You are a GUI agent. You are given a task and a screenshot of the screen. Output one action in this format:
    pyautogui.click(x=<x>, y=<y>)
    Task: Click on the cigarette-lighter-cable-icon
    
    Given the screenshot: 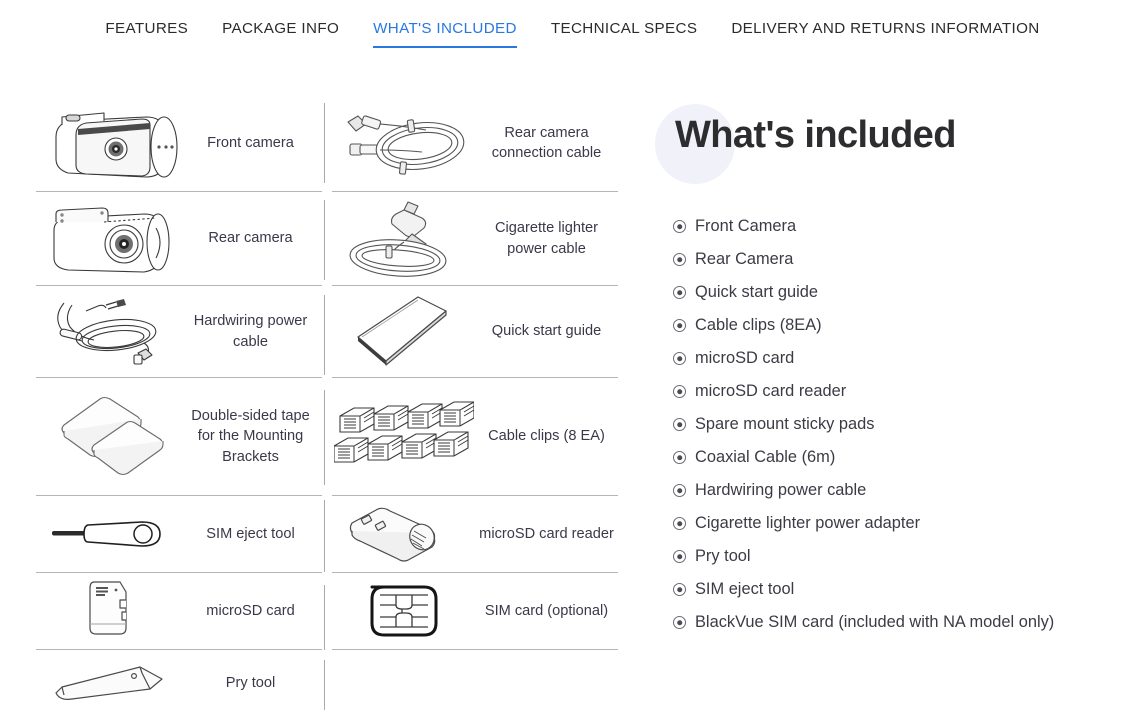 What is the action you would take?
    pyautogui.click(x=403, y=239)
    